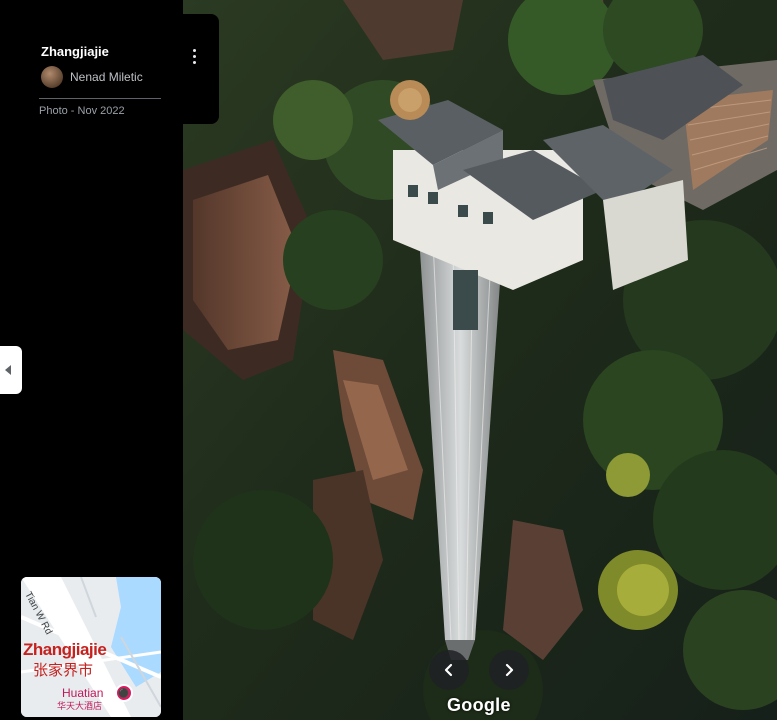 The height and width of the screenshot is (720, 777). What do you see at coordinates (8, 370) in the screenshot?
I see `caret-left-icon` at bounding box center [8, 370].